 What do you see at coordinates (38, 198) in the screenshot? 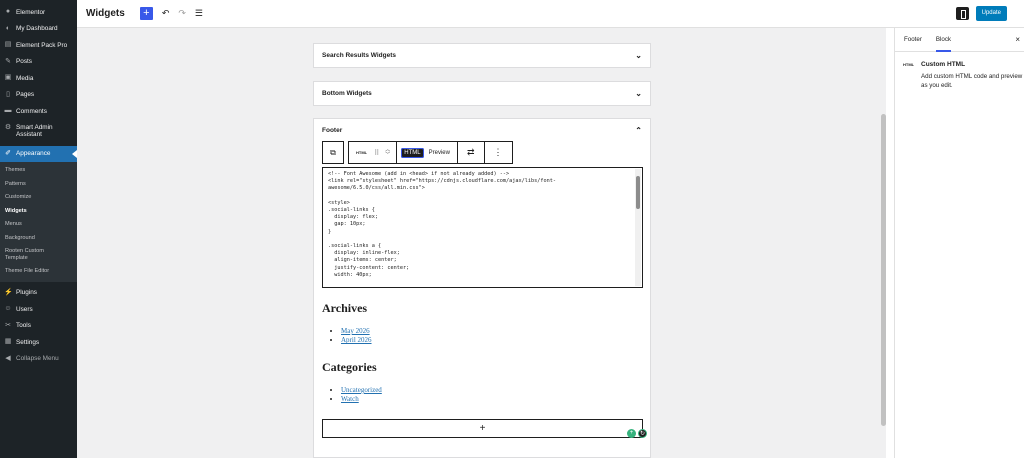
I see `submenu-item-customize: Customize` at bounding box center [38, 198].